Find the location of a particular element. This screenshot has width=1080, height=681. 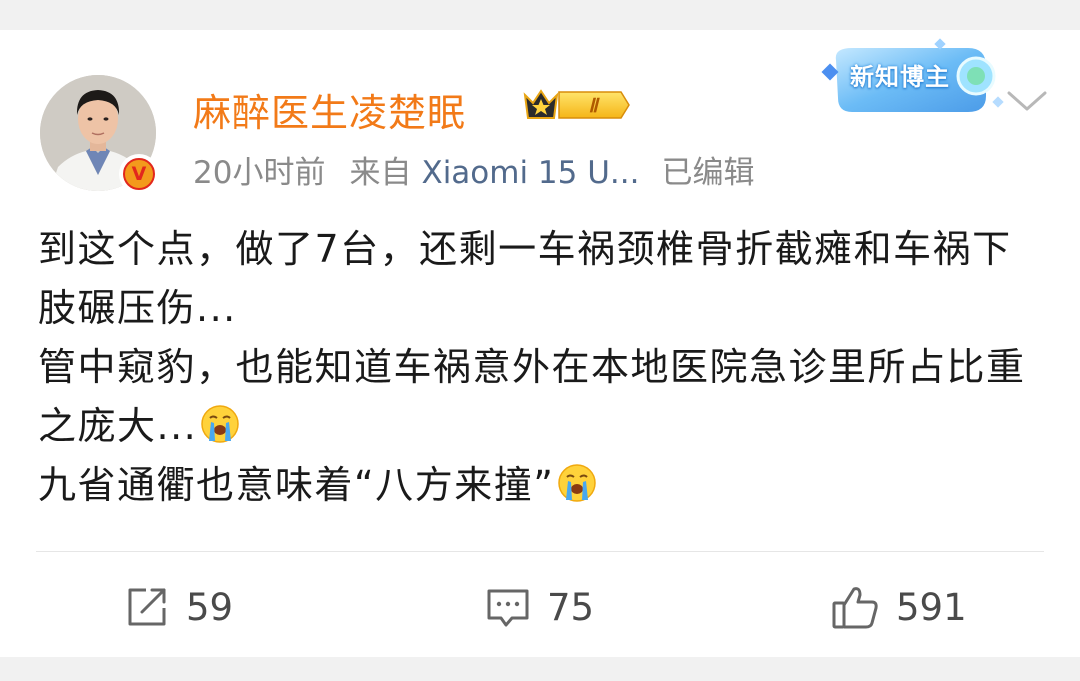

like-button: 591 is located at coordinates (898, 607).